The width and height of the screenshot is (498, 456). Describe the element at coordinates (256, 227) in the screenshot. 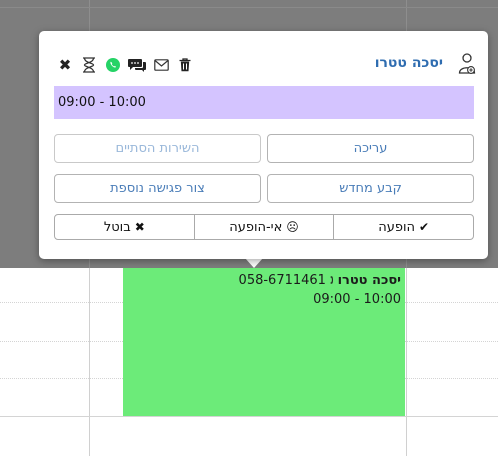

I see `no-show-label: אי-הופעה` at that location.